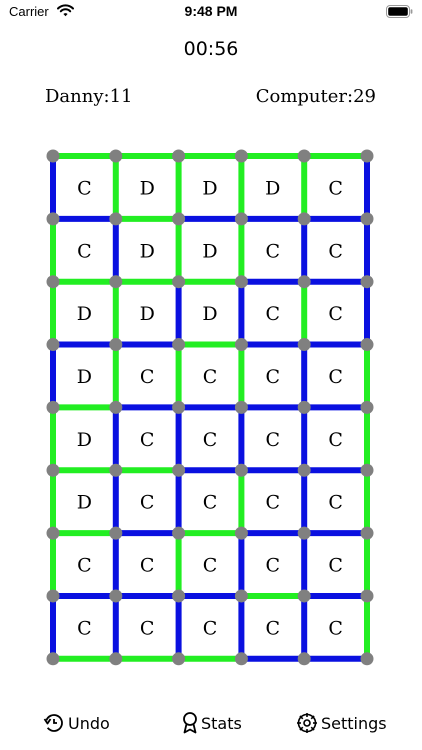 The image size is (422, 750). I want to click on box-owner-5-0: D, so click(84, 503).